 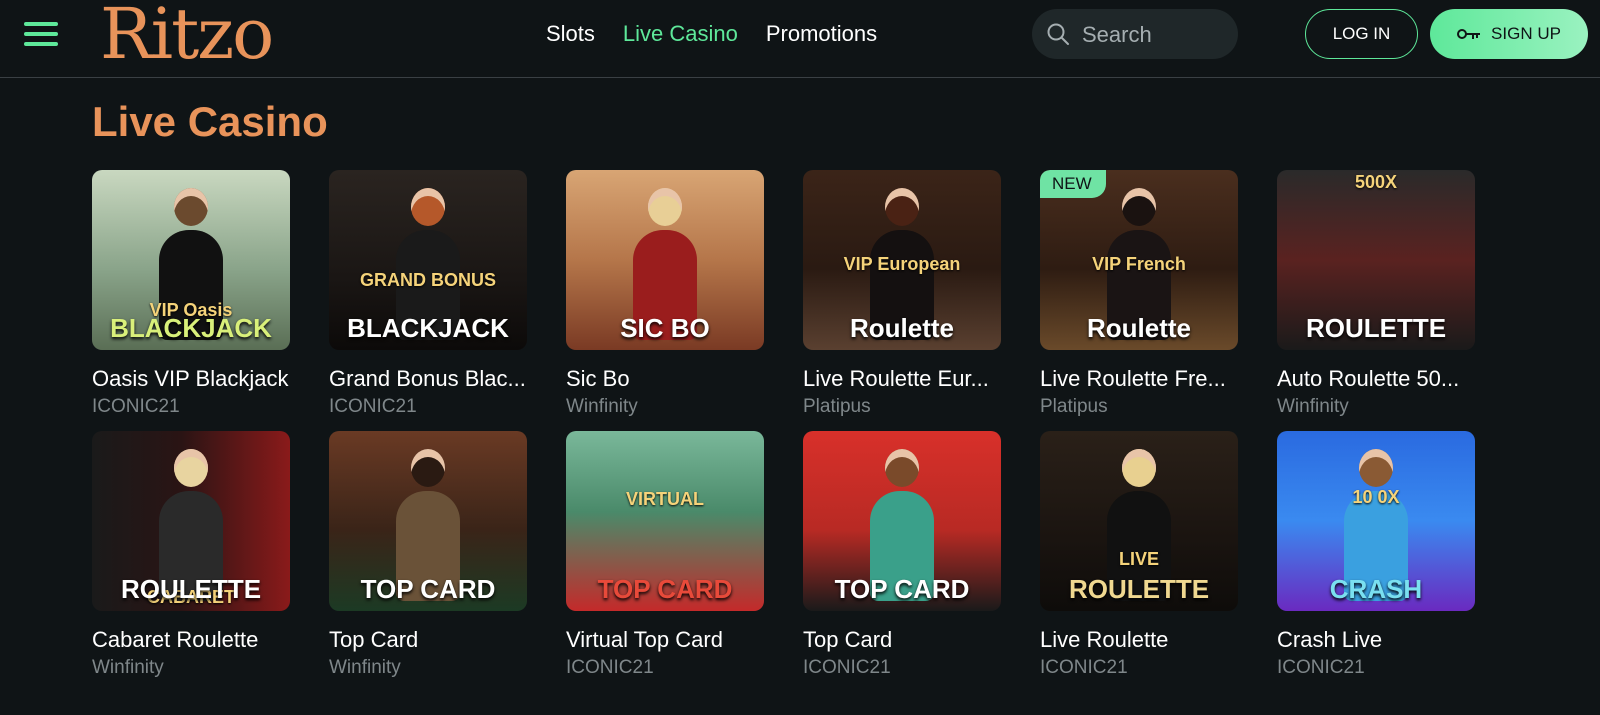 I want to click on game-card: SIC BO Sic Bo Winfinity, so click(x=665, y=294).